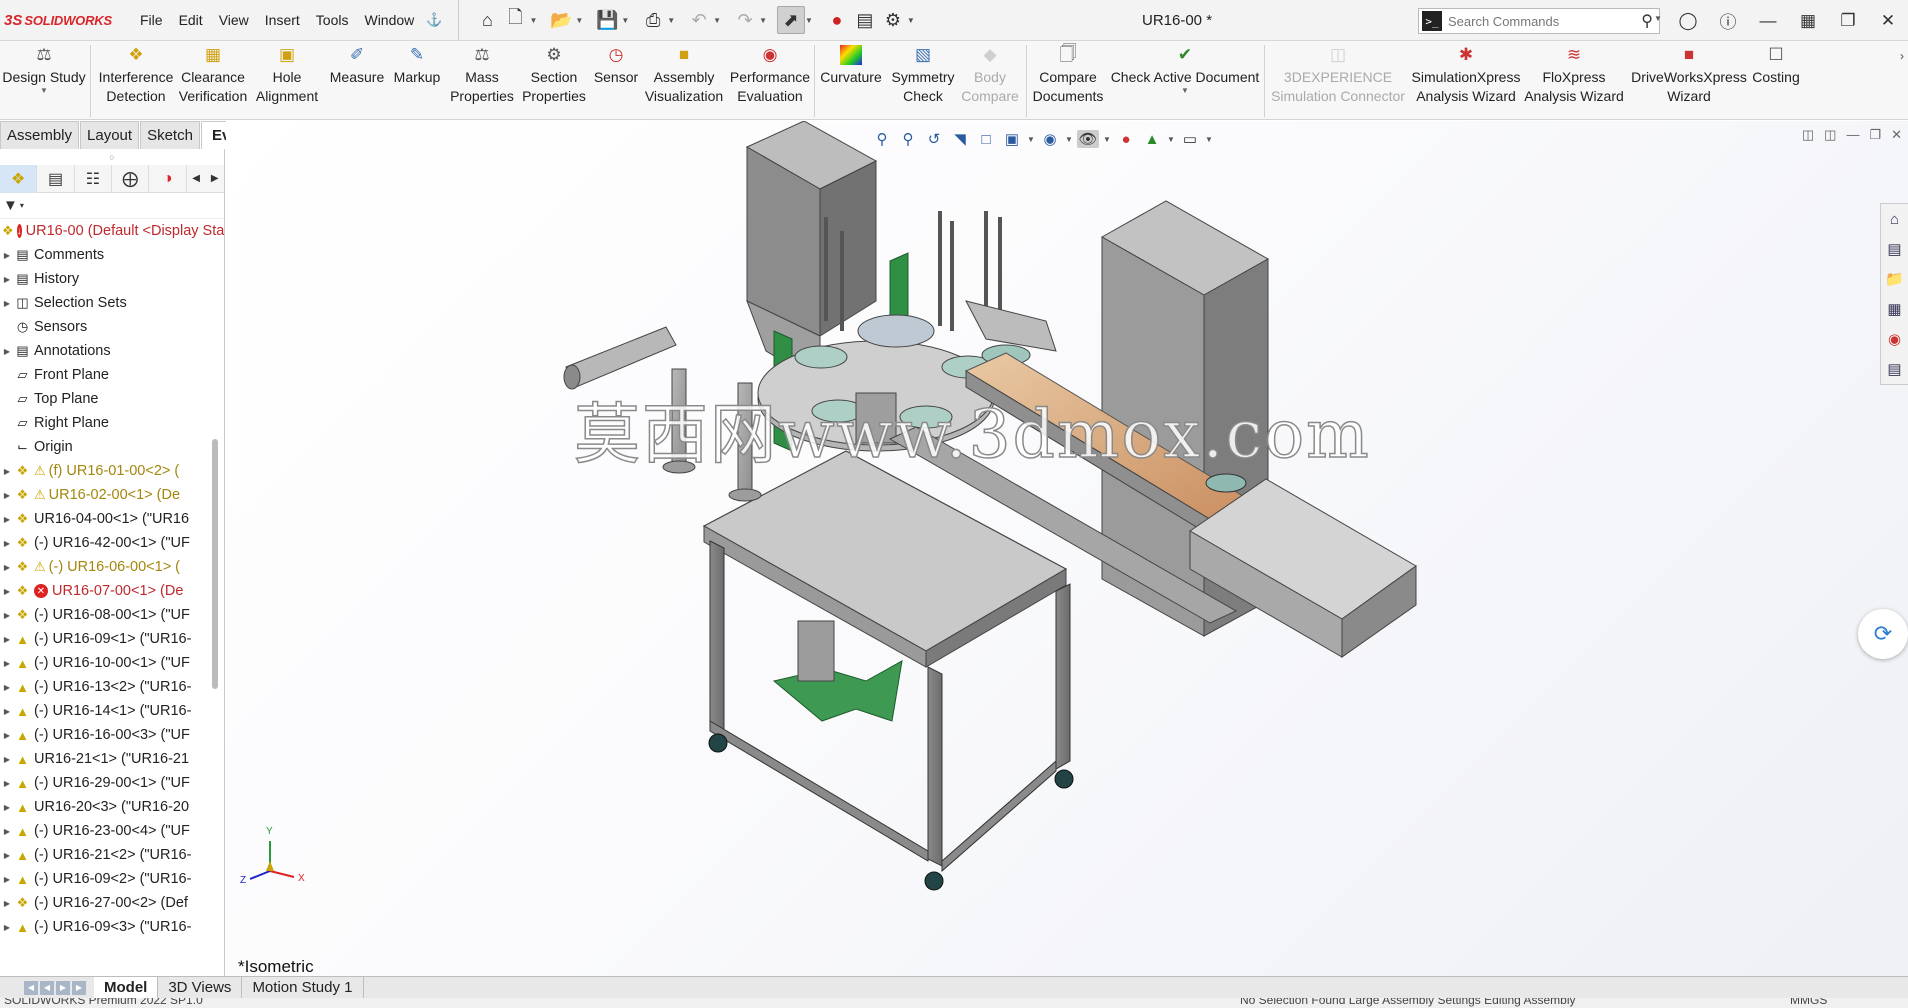 This screenshot has width=1908, height=1008. What do you see at coordinates (1894, 249) in the screenshot?
I see `design-library-icon: ▤` at bounding box center [1894, 249].